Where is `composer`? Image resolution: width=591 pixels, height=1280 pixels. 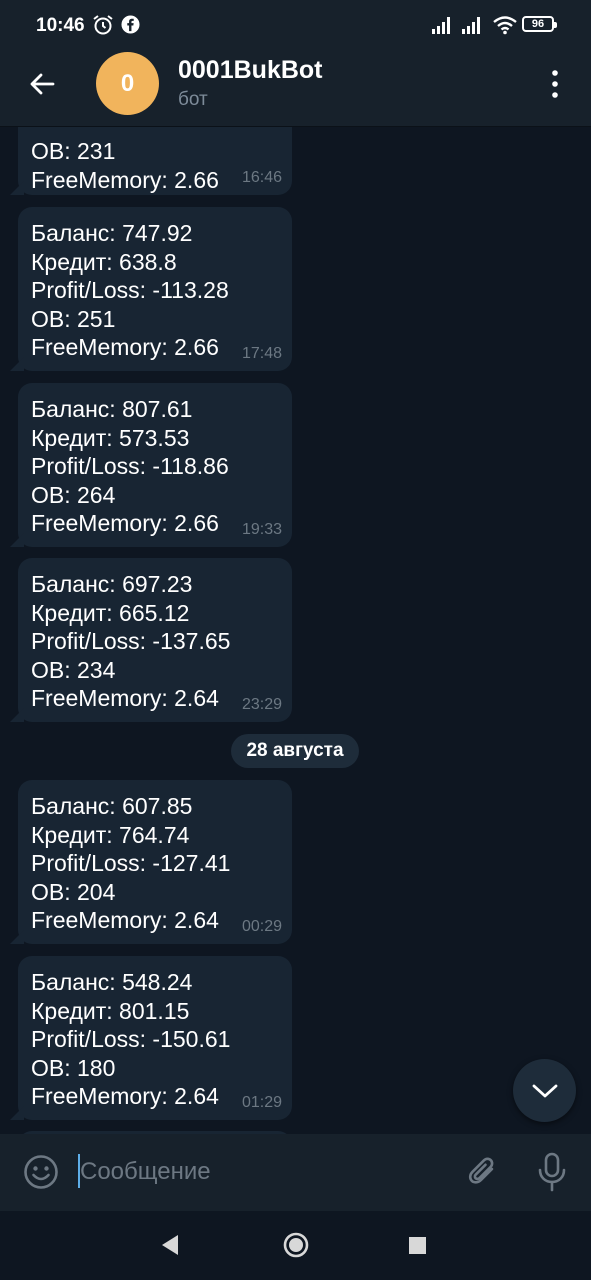 composer is located at coordinates (295, 1172).